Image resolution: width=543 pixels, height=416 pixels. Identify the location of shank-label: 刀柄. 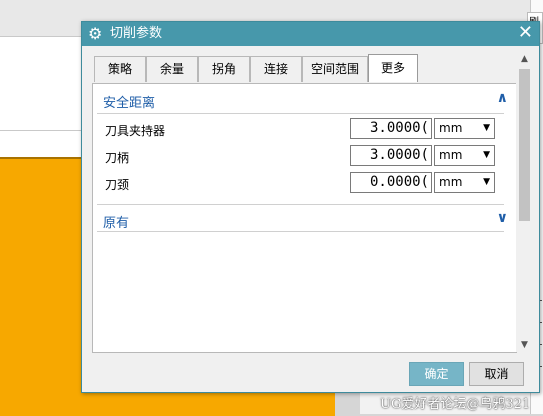
(117, 158).